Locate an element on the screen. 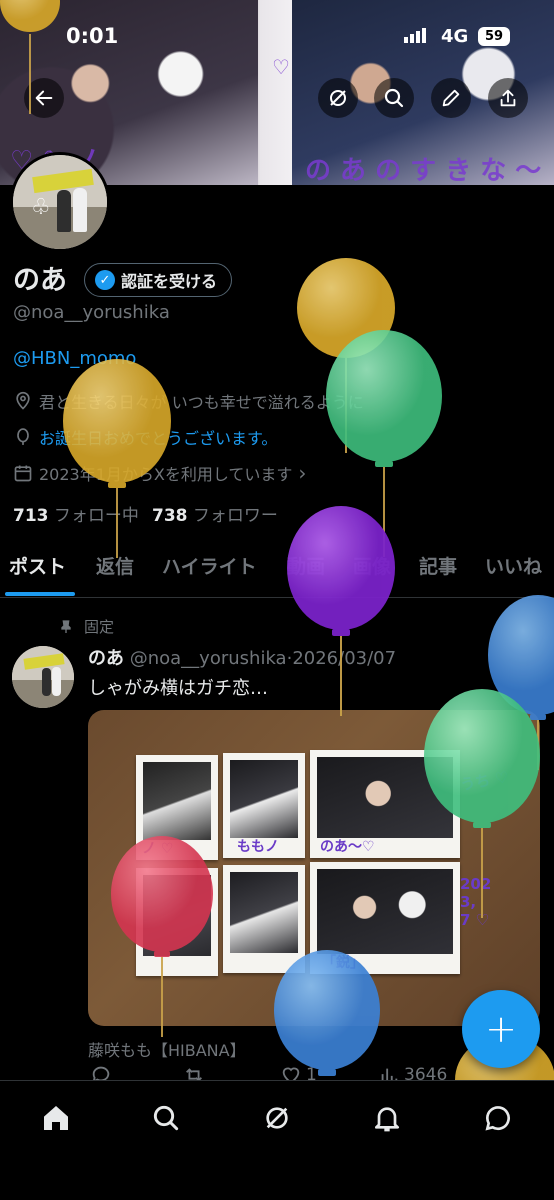 This screenshot has height=1200, width=554. search-icon is located at coordinates (166, 1118).